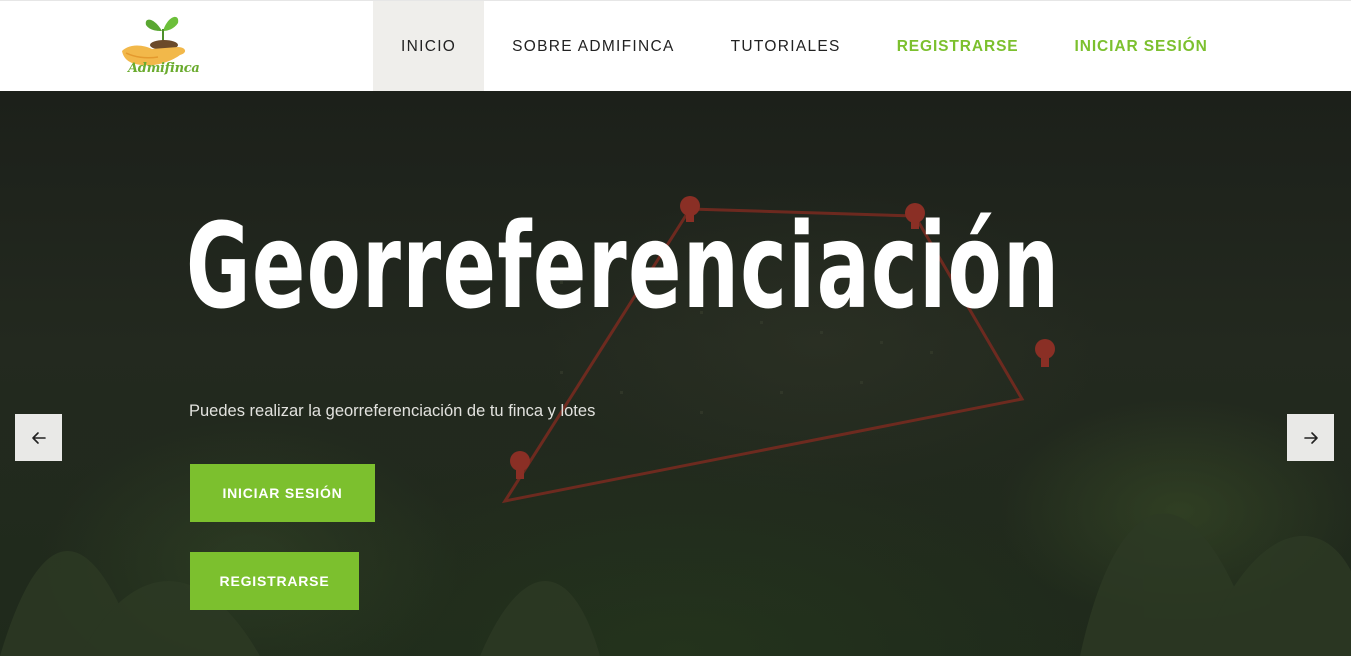  I want to click on nav-sobre-admifinca: SOBRE ADMIFINCA, so click(593, 46).